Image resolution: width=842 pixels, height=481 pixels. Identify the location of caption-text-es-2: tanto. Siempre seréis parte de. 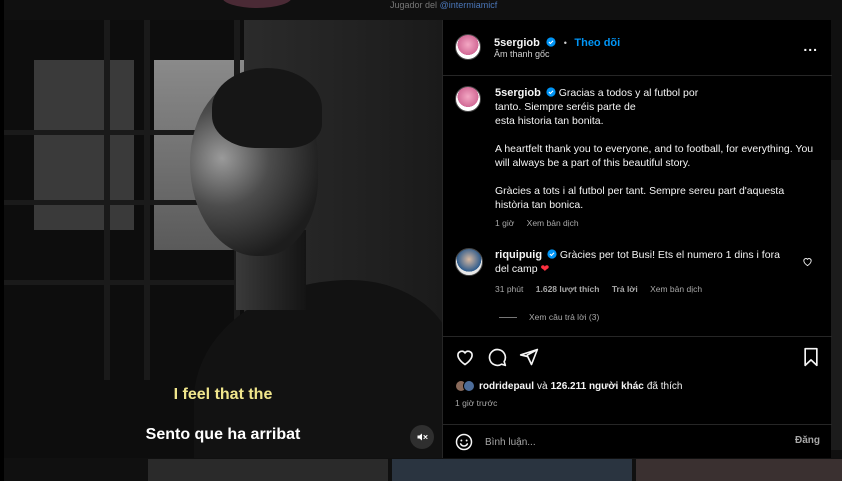
(565, 107).